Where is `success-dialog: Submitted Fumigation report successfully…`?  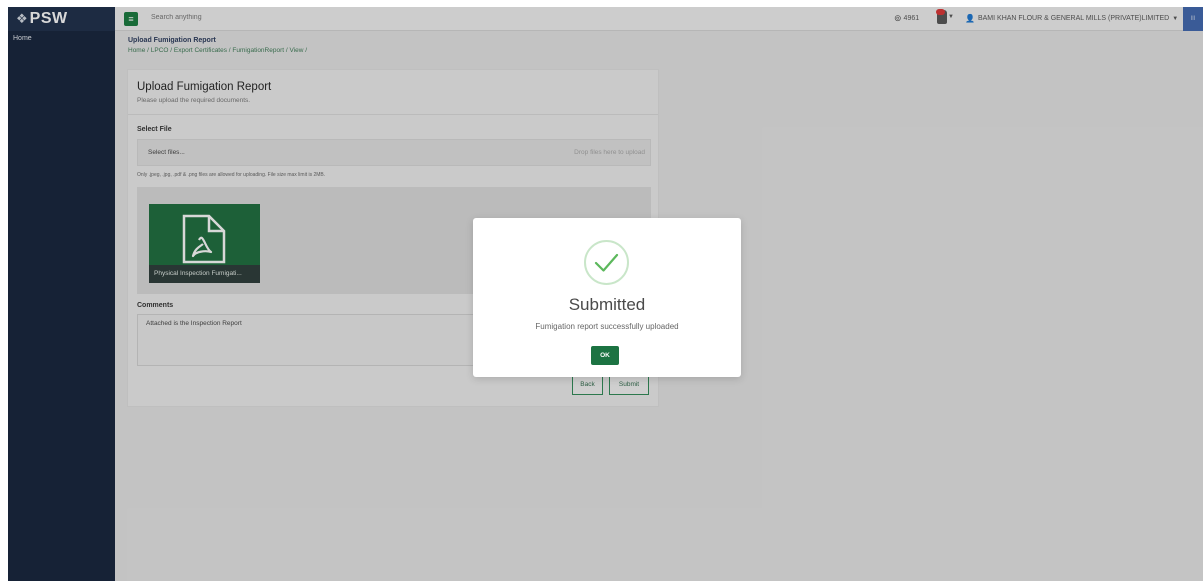
success-dialog: Submitted Fumigation report successfully… is located at coordinates (607, 297).